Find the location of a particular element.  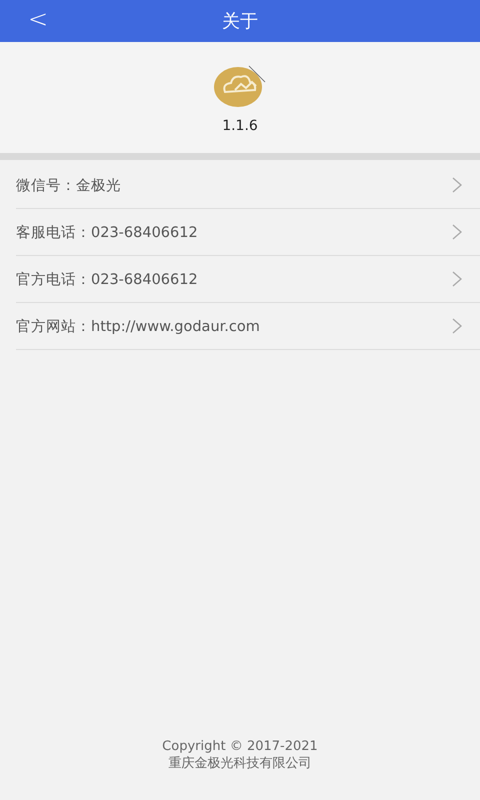

info-label: 官方网站：http://www.godaur.com is located at coordinates (138, 327).